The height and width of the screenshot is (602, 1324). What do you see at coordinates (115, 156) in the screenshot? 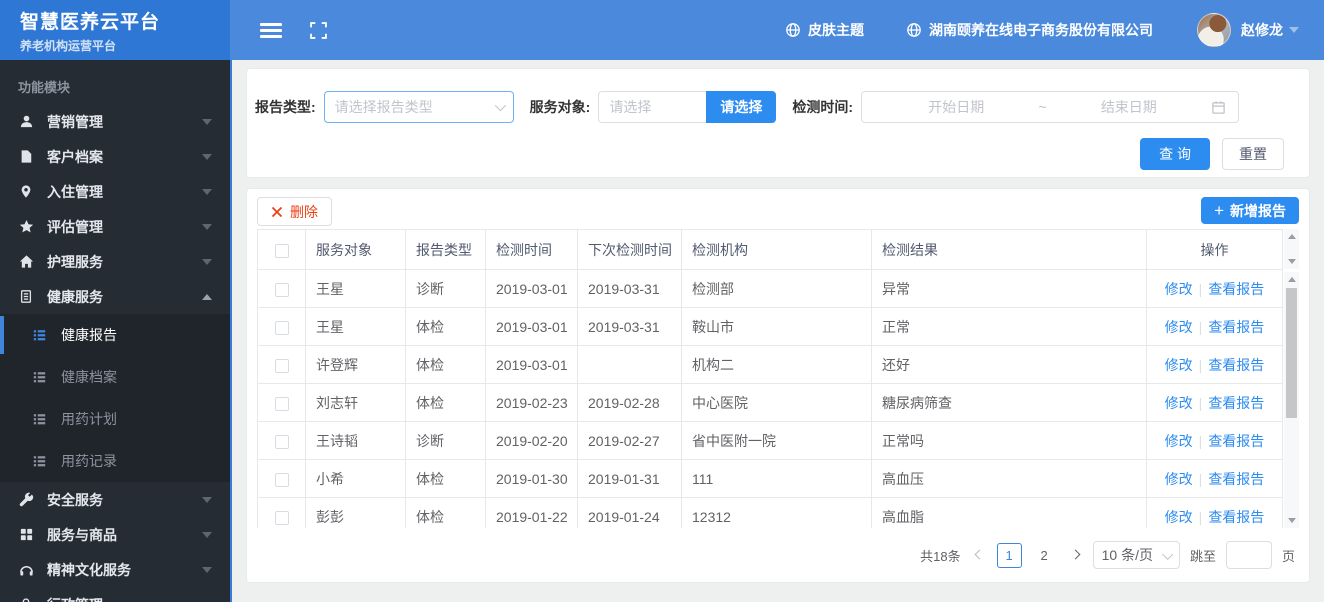
I see `sidebar-item-customer-files: 客户档案` at bounding box center [115, 156].